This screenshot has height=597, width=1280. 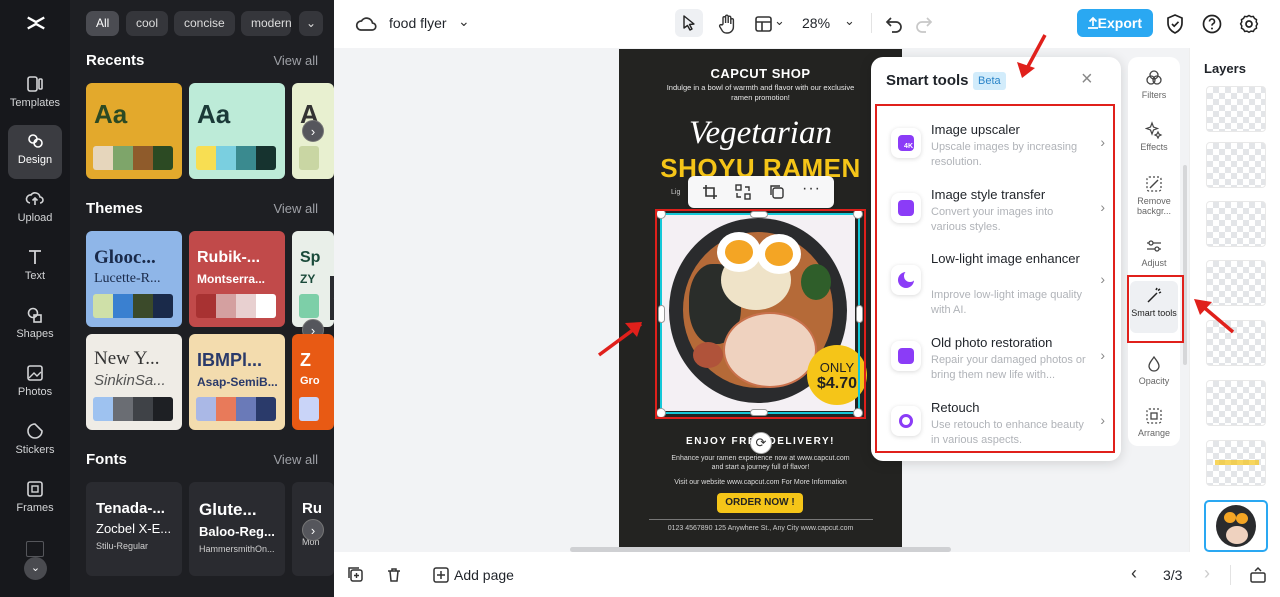 What do you see at coordinates (1087, 79) in the screenshot?
I see `close-icon: ×` at bounding box center [1087, 79].